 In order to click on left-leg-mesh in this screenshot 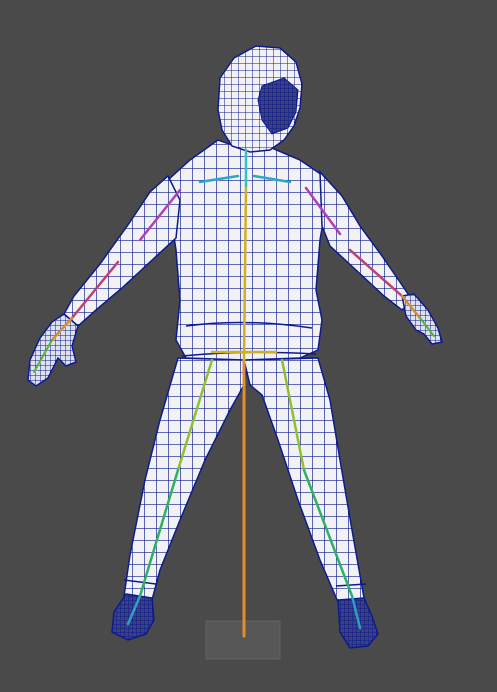, I will do `click(186, 479)`.